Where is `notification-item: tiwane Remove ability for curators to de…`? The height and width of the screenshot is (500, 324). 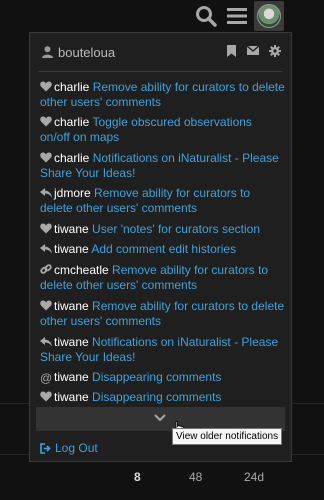
notification-item: tiwane Remove ability for curators to de… is located at coordinates (162, 314).